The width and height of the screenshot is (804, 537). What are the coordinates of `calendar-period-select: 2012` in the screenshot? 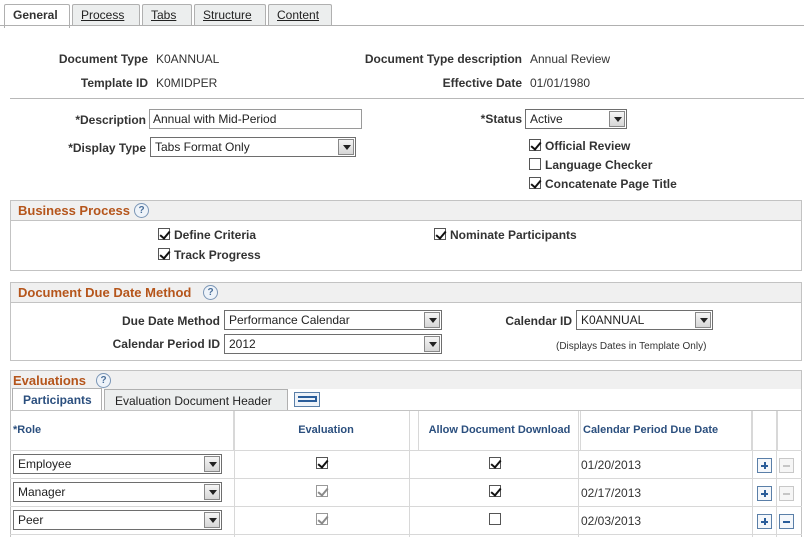 It's located at (333, 344).